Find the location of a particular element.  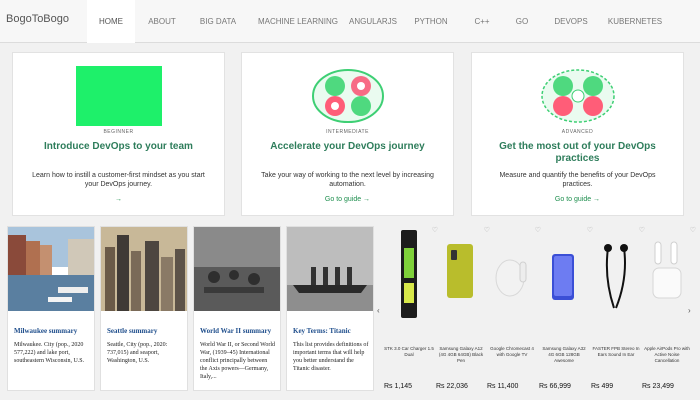

product-name: STK 3.0 Car Charger 1.5 Dual is located at coordinates (409, 351).